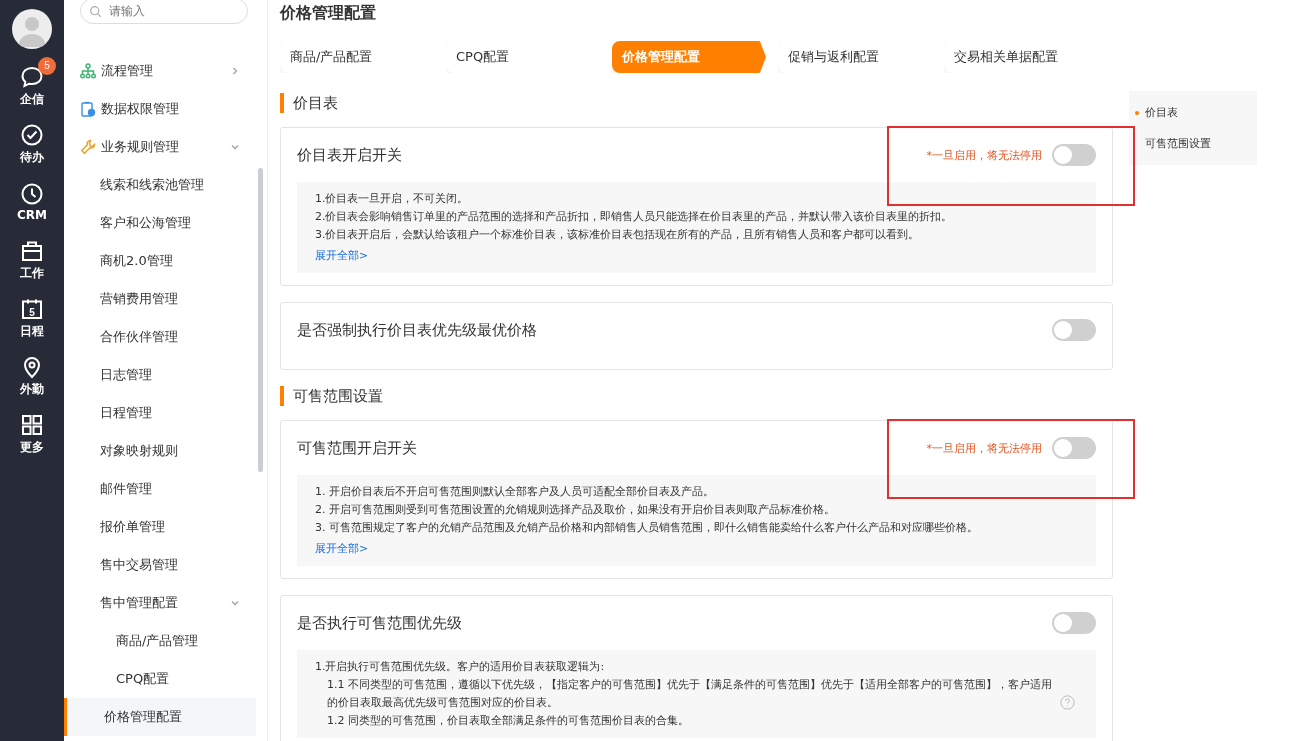 The image size is (1312, 741). What do you see at coordinates (166, 641) in the screenshot?
I see `sidebar-item: 商品/产品管理` at bounding box center [166, 641].